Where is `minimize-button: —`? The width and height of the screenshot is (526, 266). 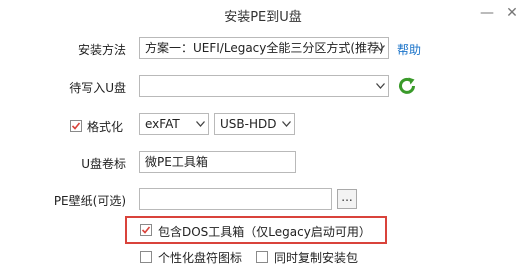 minimize-button: — is located at coordinates (487, 13).